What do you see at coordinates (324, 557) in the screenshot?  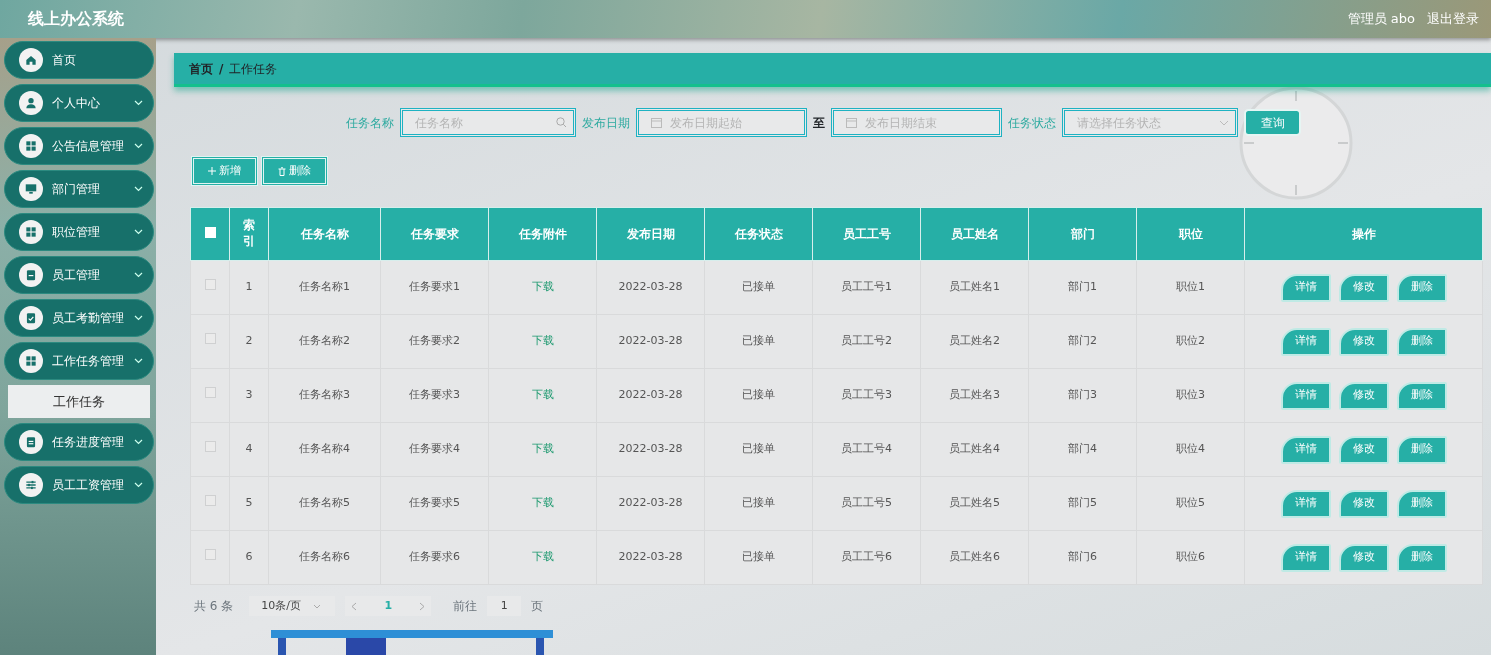 I see `table-cell: 任务名称6` at bounding box center [324, 557].